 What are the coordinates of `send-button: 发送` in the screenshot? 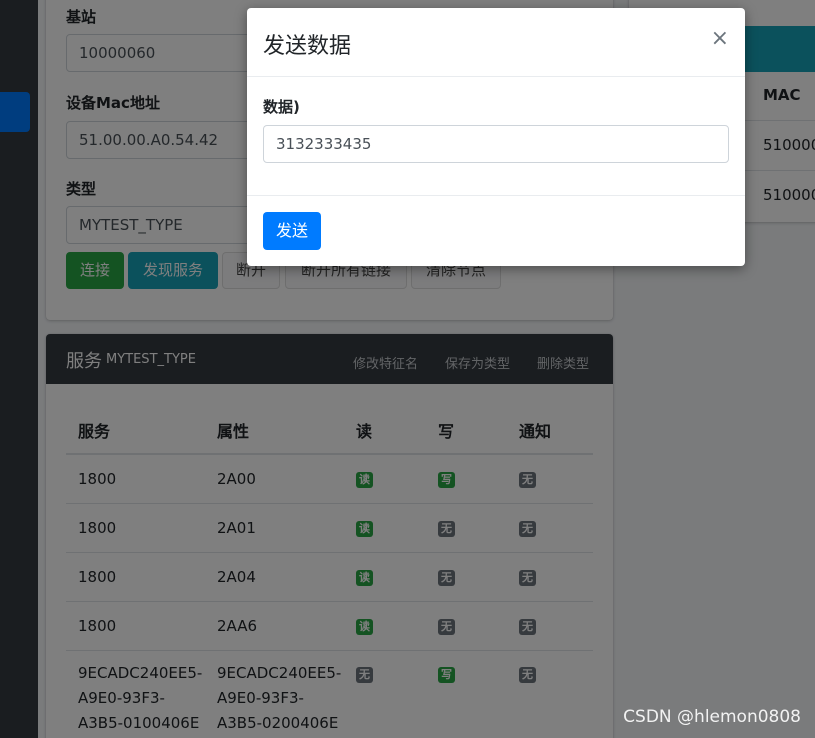 It's located at (292, 231).